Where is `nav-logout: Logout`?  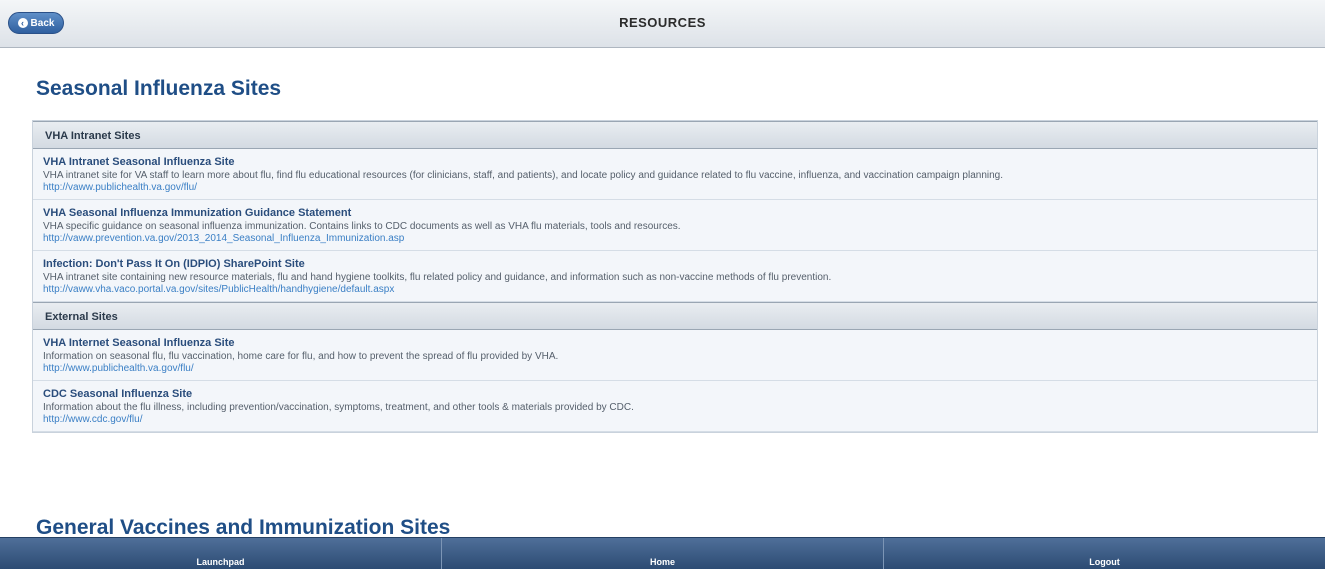 nav-logout: Logout is located at coordinates (1104, 553).